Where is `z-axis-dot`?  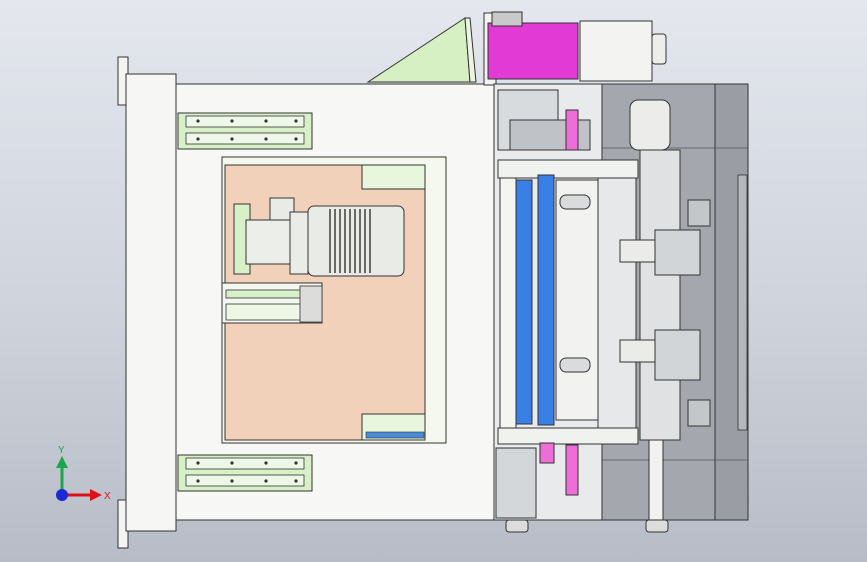 z-axis-dot is located at coordinates (62, 495).